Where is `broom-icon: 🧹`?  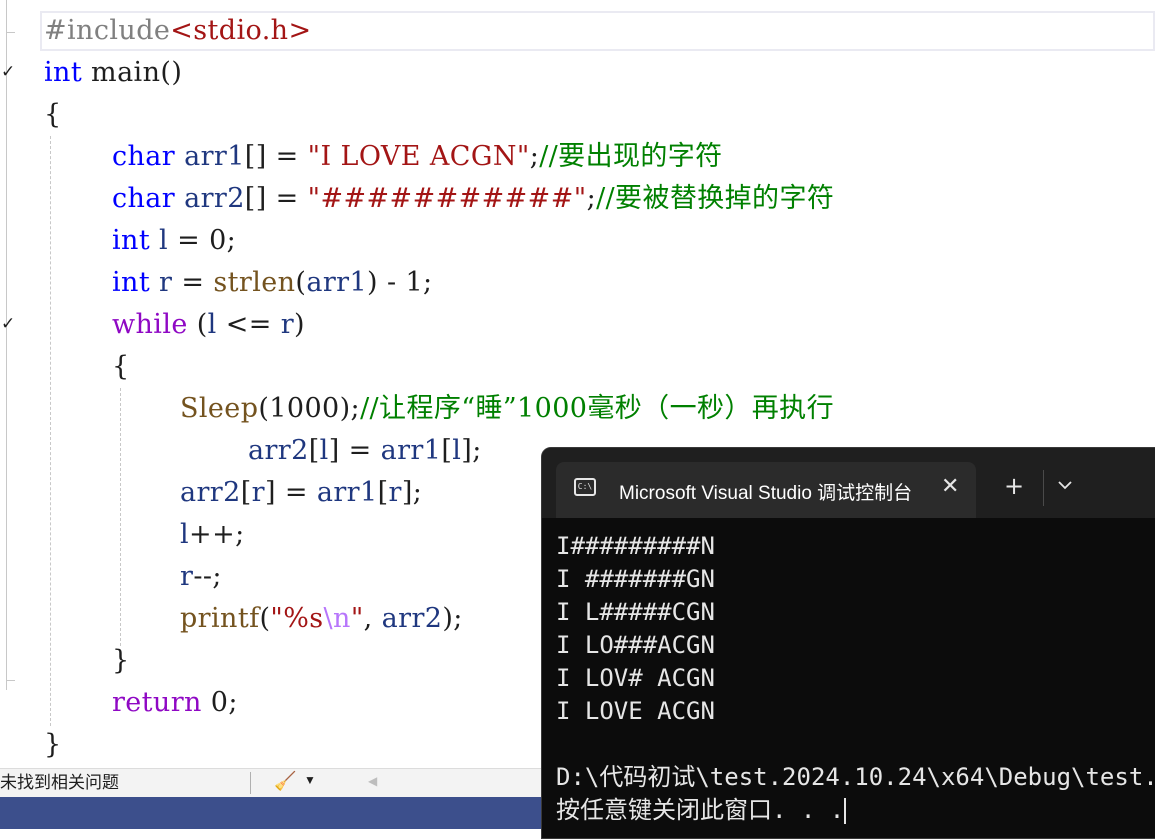
broom-icon: 🧹 is located at coordinates (285, 781).